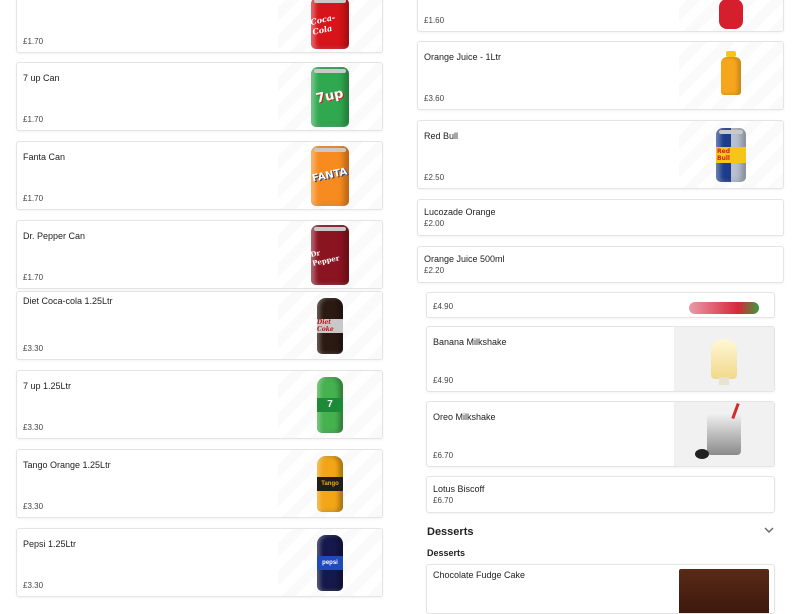 Image resolution: width=800 pixels, height=614 pixels. I want to click on drink-card-dr-pepper-can: Dr. Pepper Can £1.70 Dr Pepper, so click(199, 254).